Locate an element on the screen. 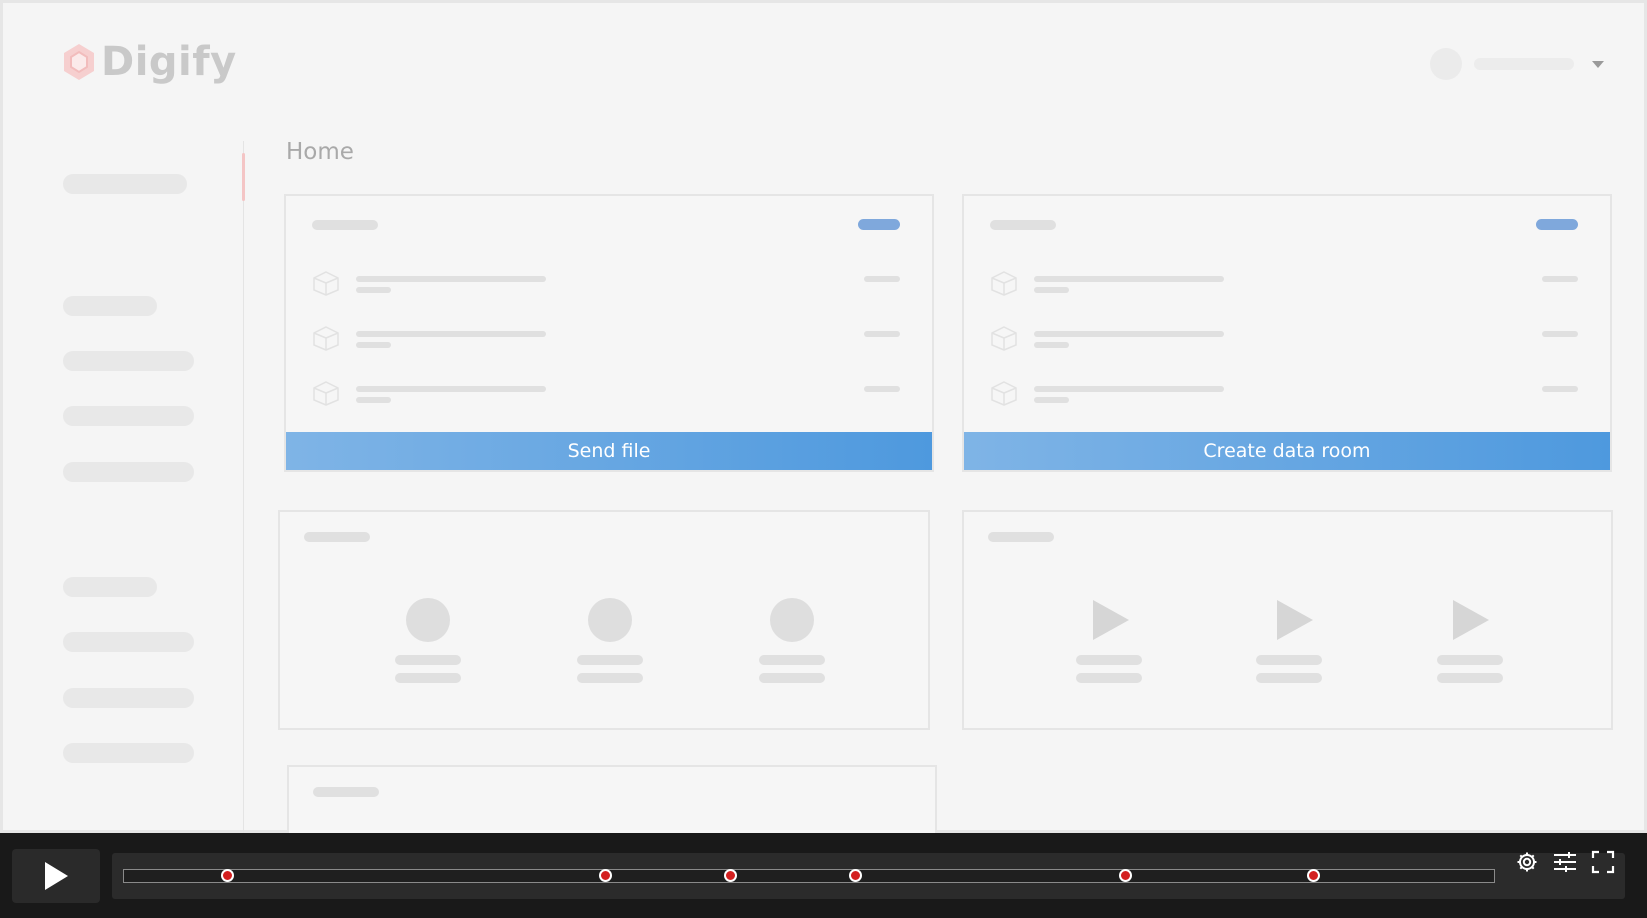 This screenshot has width=1647, height=918. sidebar-active-indicator is located at coordinates (243, 177).